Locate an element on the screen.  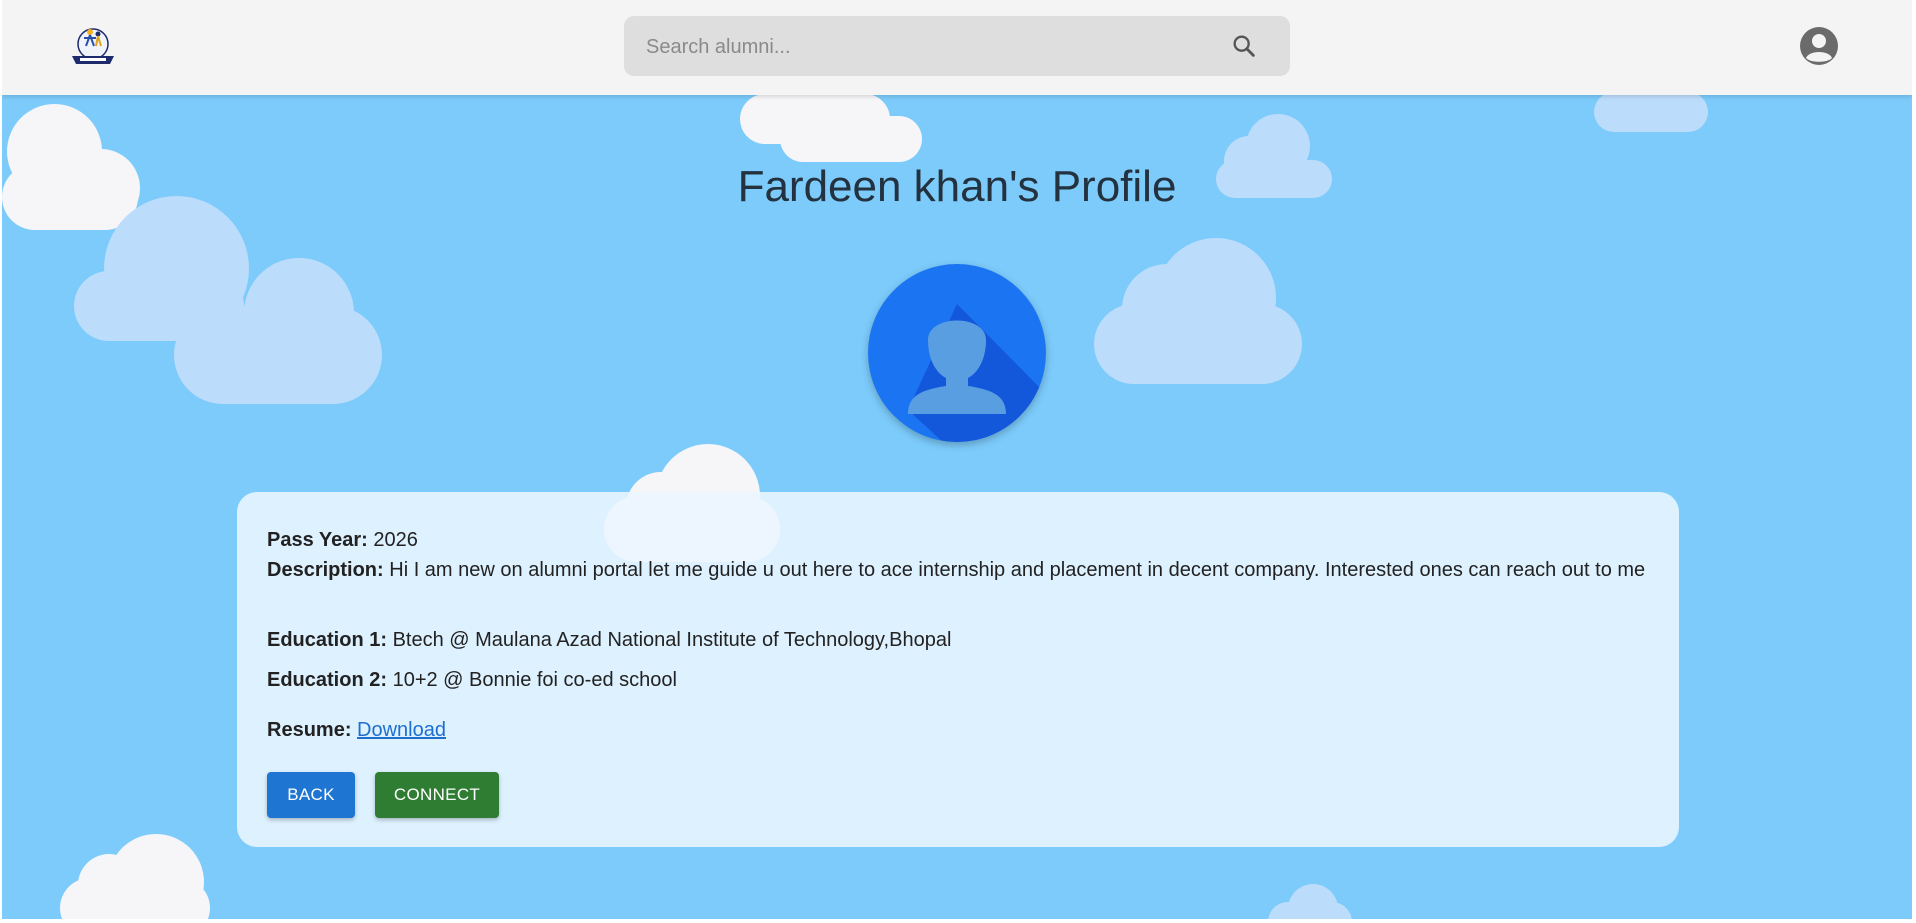
user-silhouette-icon is located at coordinates (957, 353).